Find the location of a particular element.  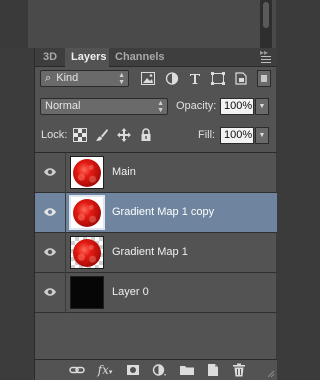

fill-field: 100% is located at coordinates (237, 135).